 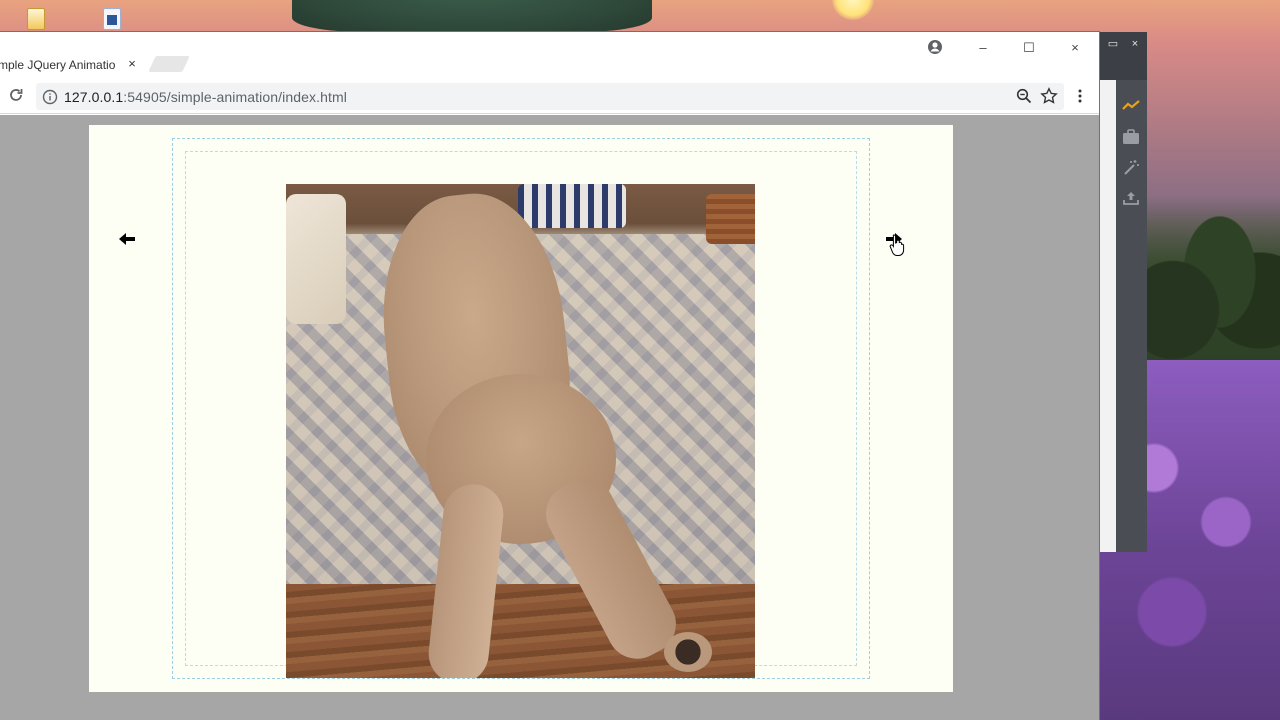 What do you see at coordinates (1075, 48) in the screenshot?
I see `close-window-button: ×` at bounding box center [1075, 48].